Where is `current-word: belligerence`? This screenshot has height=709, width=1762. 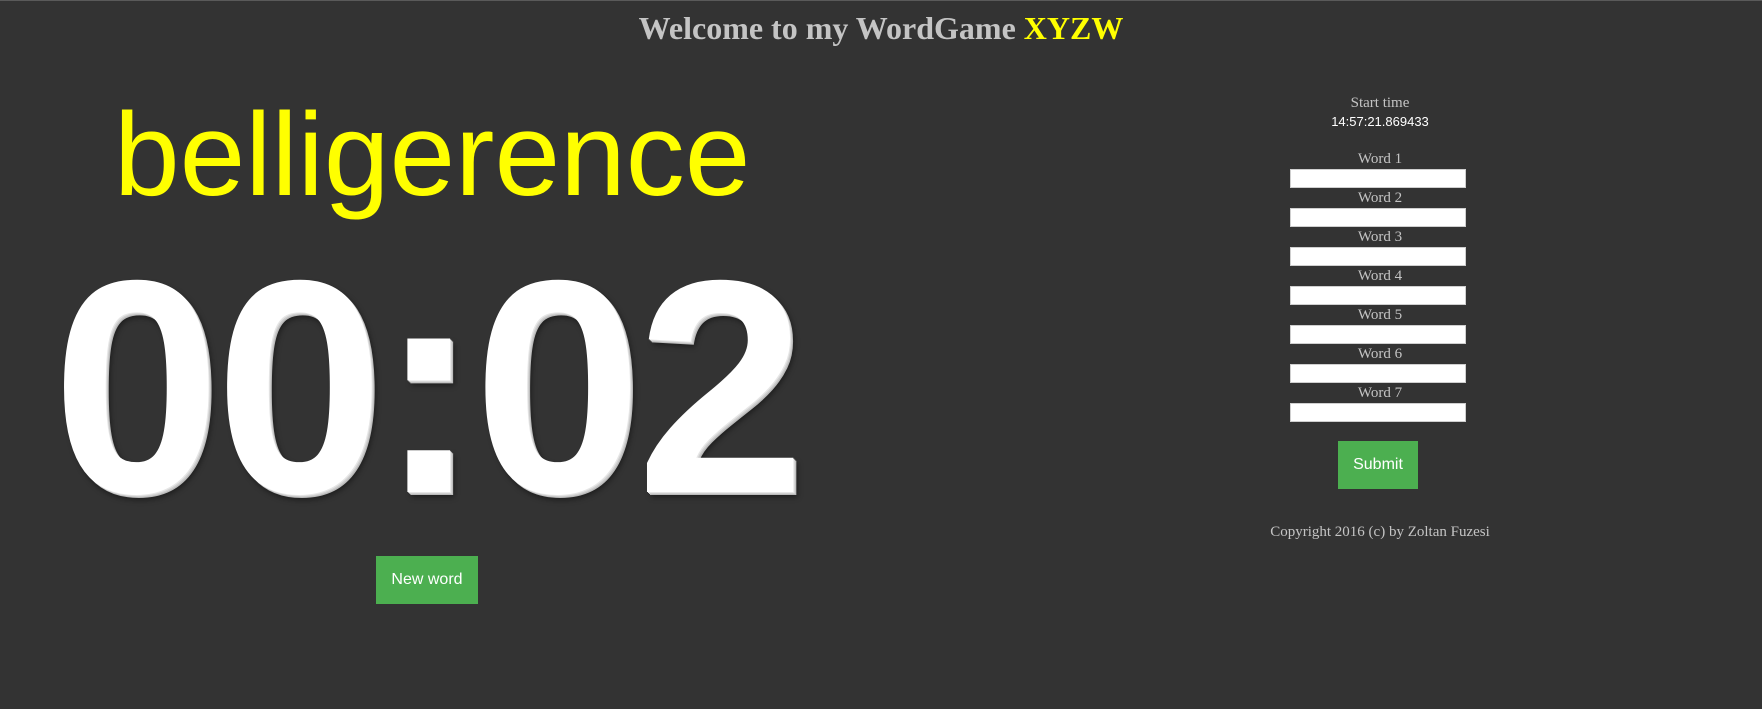
current-word: belligerence is located at coordinates (432, 155).